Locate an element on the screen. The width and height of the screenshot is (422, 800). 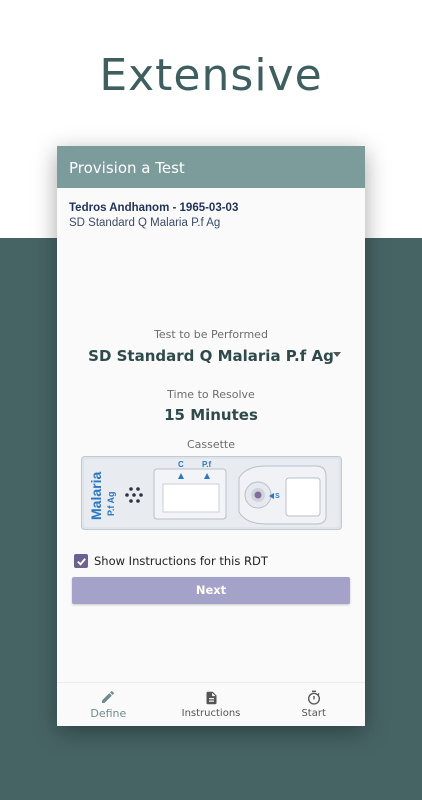
marker-s: S is located at coordinates (277, 496).